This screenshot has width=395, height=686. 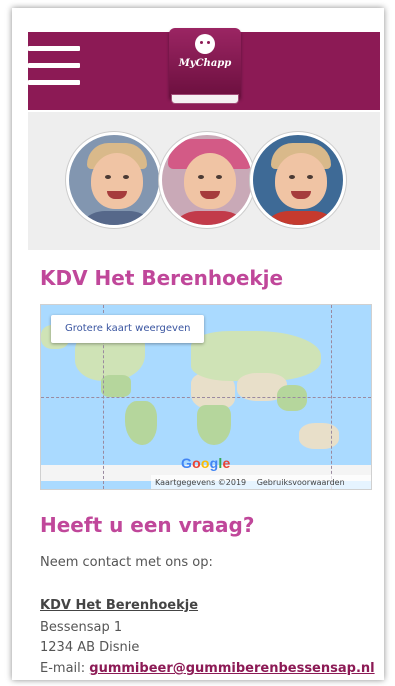 I want to click on mychapp-logo: MyChapp, so click(x=205, y=66).